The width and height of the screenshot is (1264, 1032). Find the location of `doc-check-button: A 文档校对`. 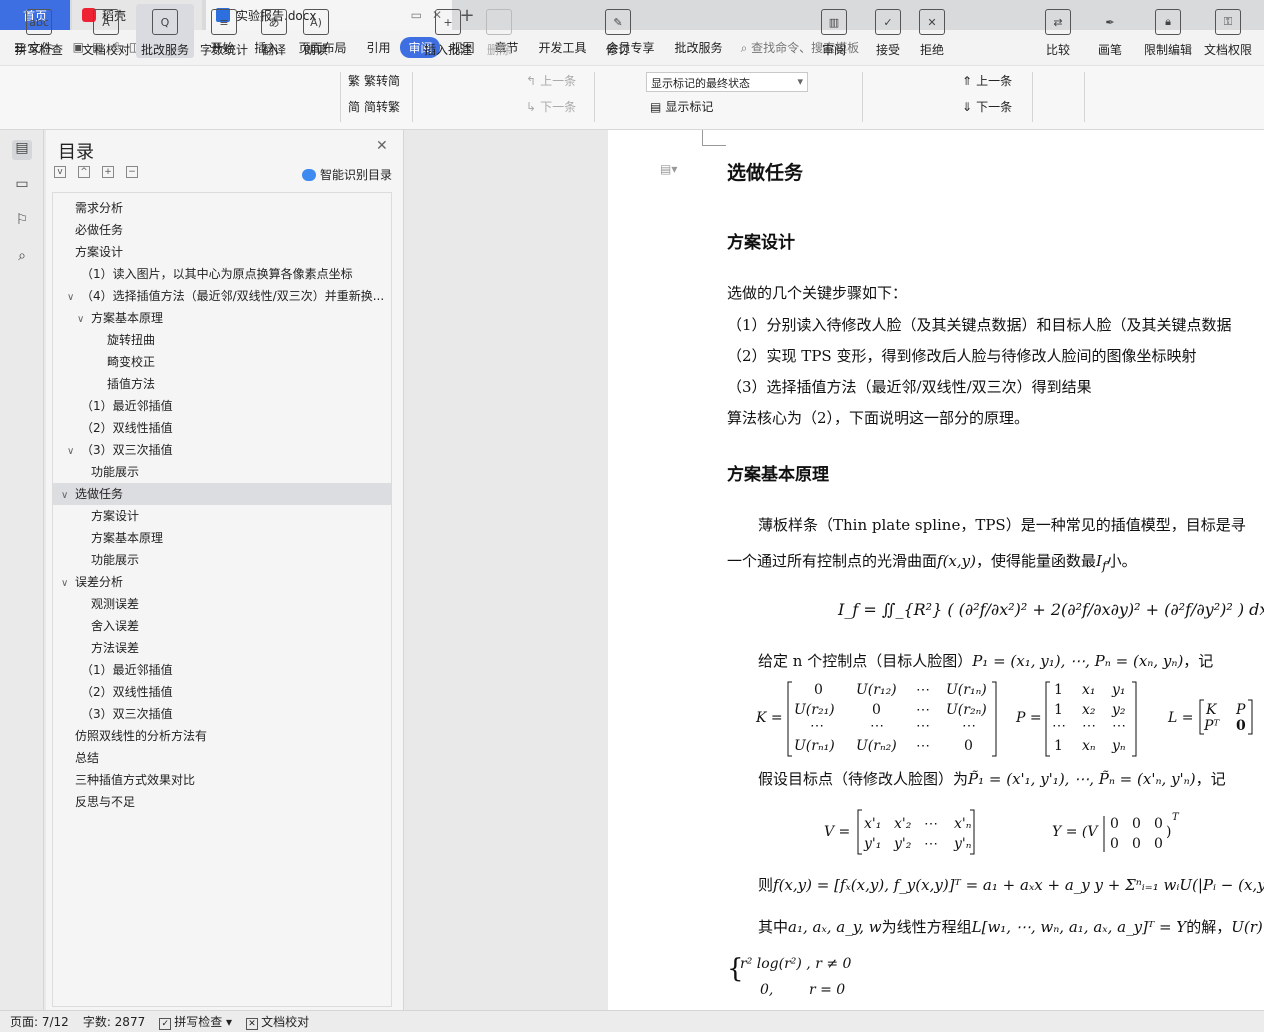

doc-check-button: A 文档校对 is located at coordinates (106, 31).